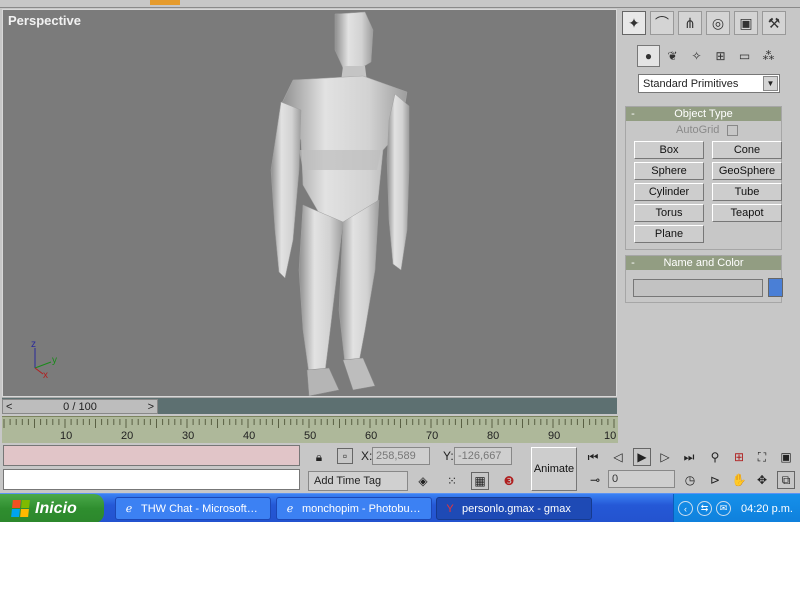  I want to click on network-icon: ⇆, so click(704, 508).